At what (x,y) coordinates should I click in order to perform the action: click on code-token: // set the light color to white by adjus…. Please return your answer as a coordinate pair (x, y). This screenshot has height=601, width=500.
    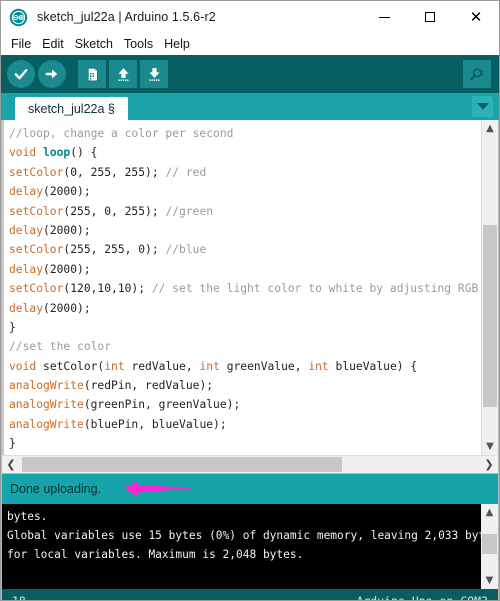
    Looking at the image, I should click on (315, 289).